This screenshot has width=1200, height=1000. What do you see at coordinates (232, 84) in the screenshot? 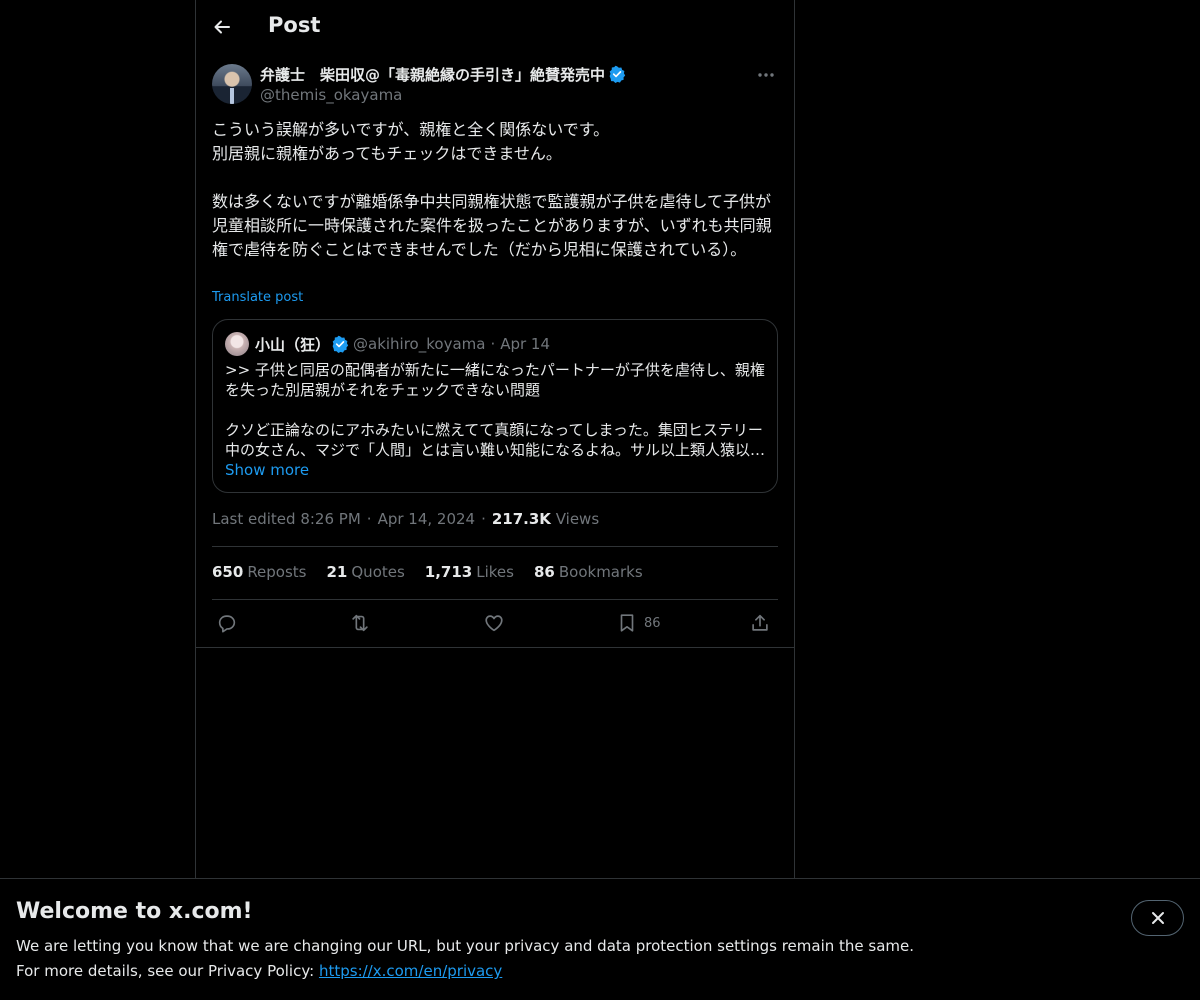
I see `avatar` at bounding box center [232, 84].